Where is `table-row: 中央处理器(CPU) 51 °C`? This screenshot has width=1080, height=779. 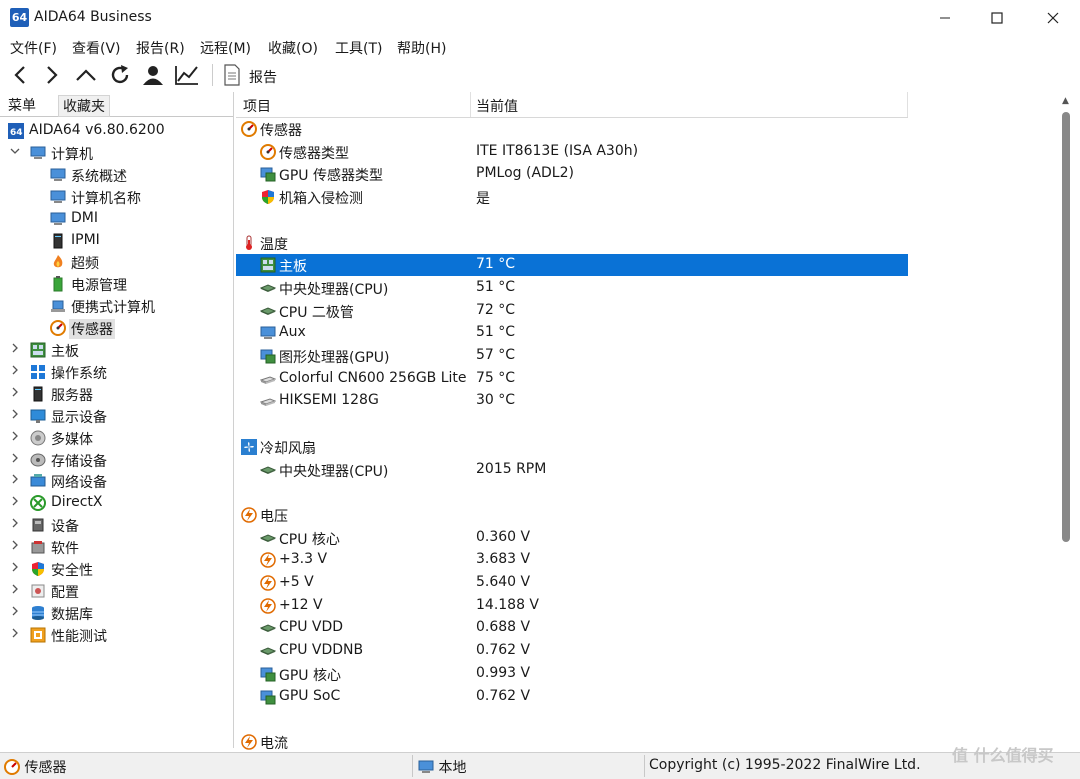 table-row: 中央处理器(CPU) 51 °C is located at coordinates (572, 288).